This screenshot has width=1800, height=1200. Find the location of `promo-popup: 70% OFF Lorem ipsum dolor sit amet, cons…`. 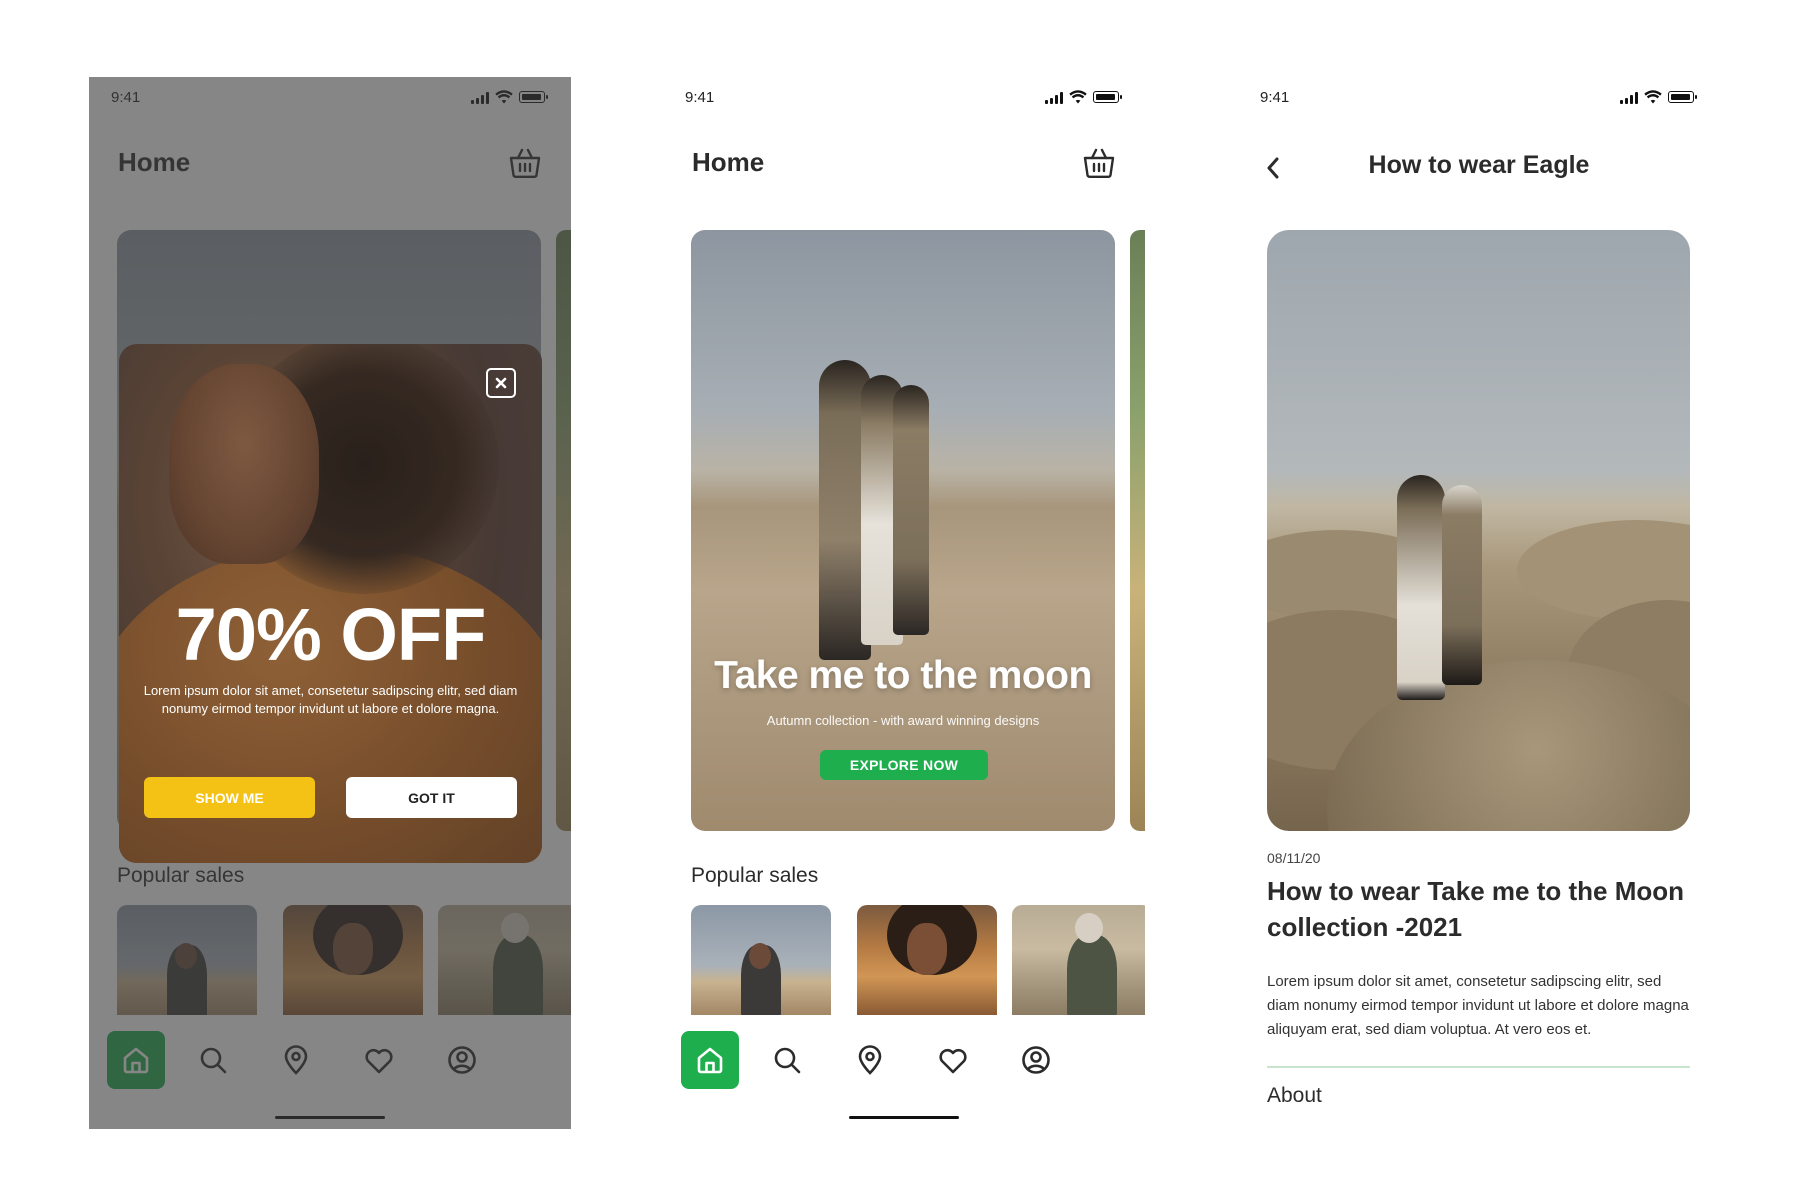

promo-popup: 70% OFF Lorem ipsum dolor sit amet, cons… is located at coordinates (330, 603).